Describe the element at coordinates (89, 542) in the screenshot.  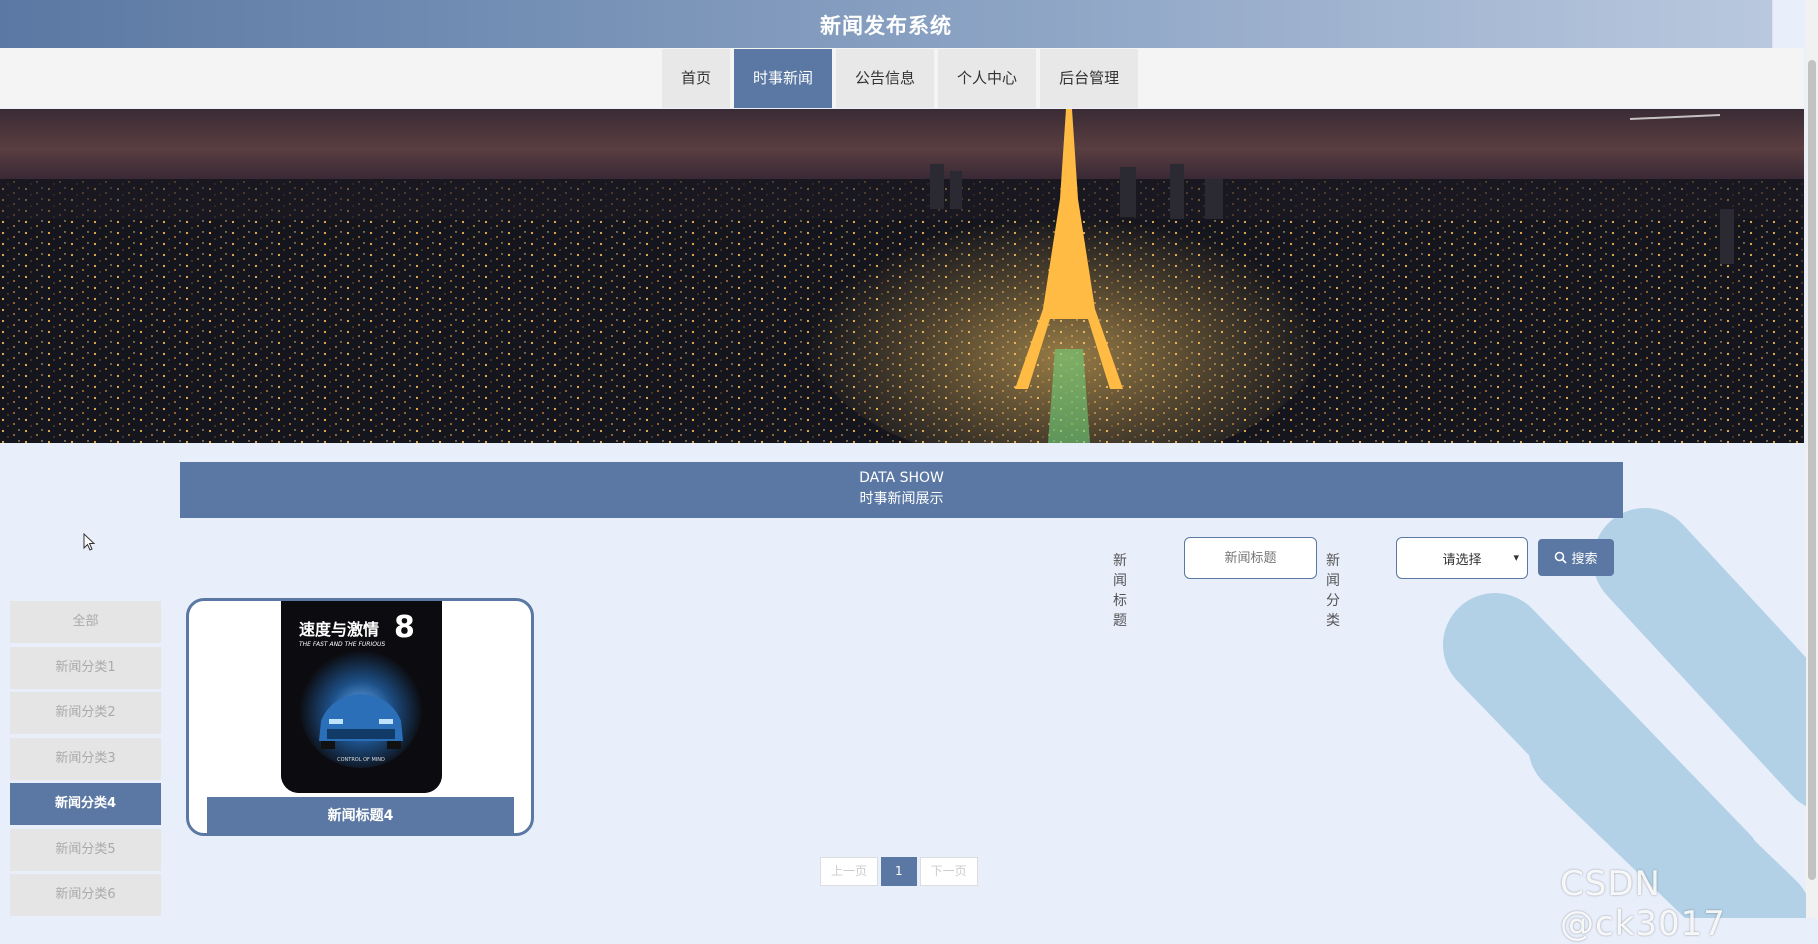
I see `mouse-cursor-icon` at that location.